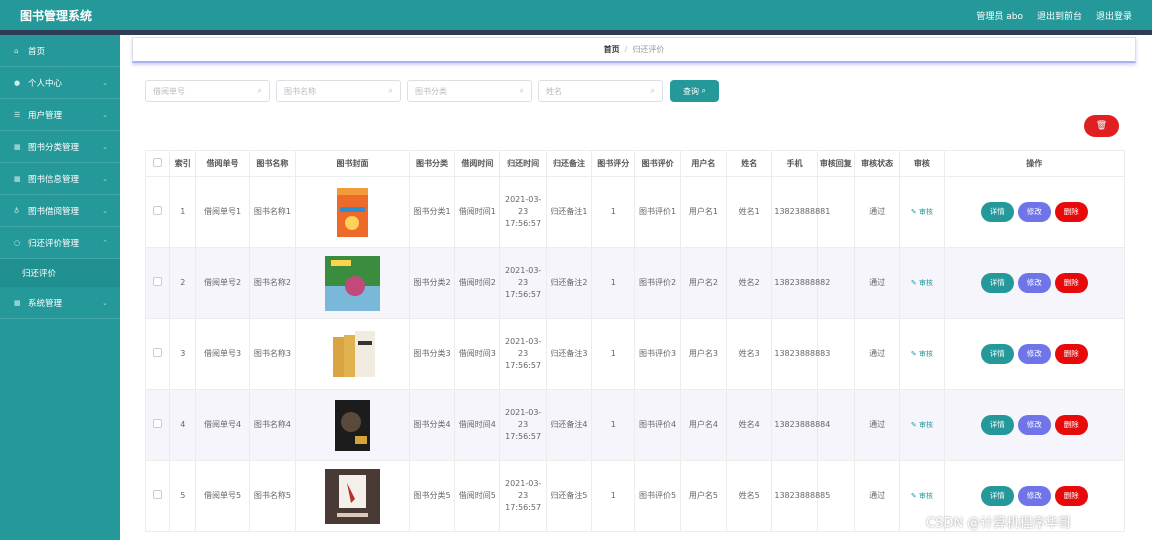  Describe the element at coordinates (60, 211) in the screenshot. I see `sidebar-item-borrow: ♁ 图书借阅管理 ⌄` at that location.